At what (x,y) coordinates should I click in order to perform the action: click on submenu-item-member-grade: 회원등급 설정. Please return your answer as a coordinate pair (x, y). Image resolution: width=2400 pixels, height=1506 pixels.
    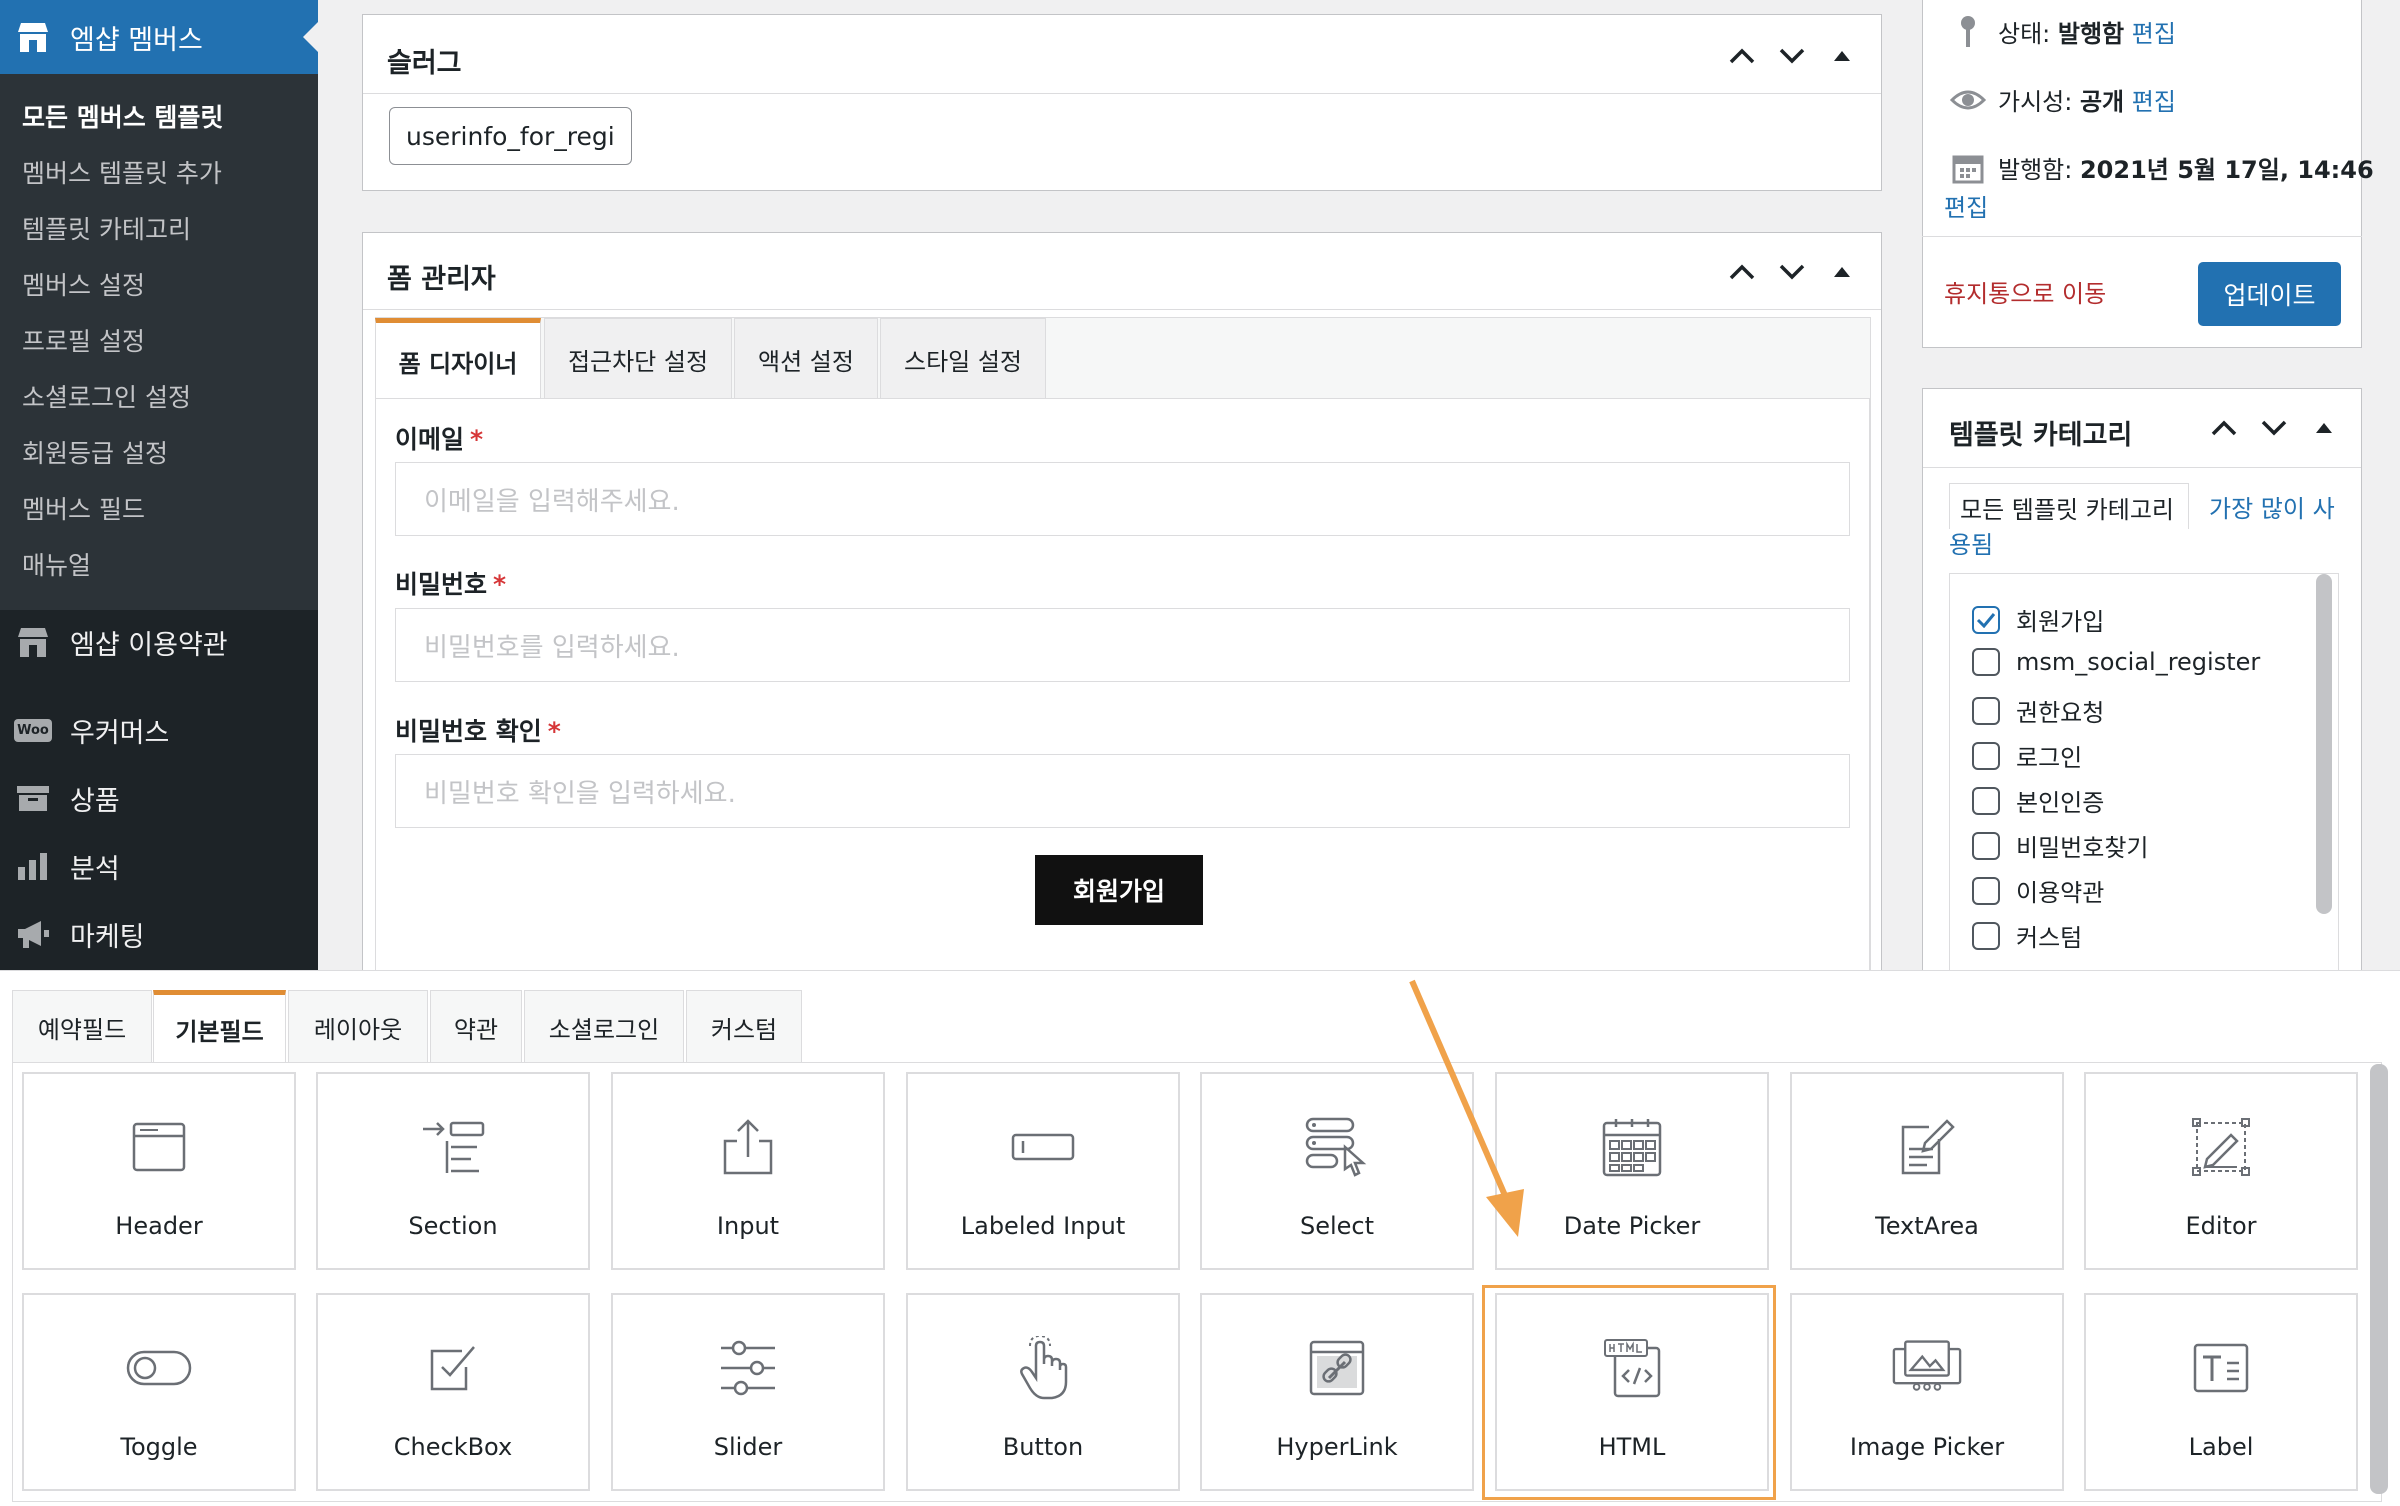
    Looking at the image, I should click on (95, 452).